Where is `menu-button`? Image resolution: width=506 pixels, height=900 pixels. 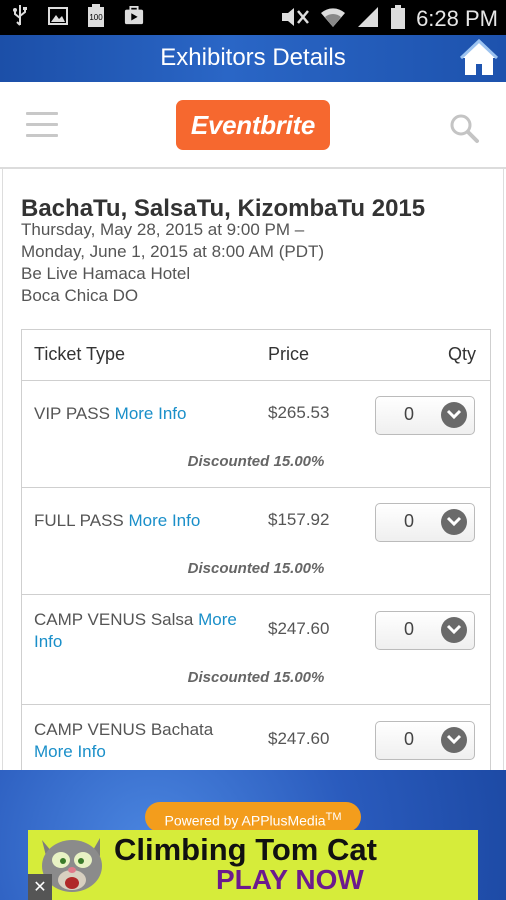 menu-button is located at coordinates (42, 125).